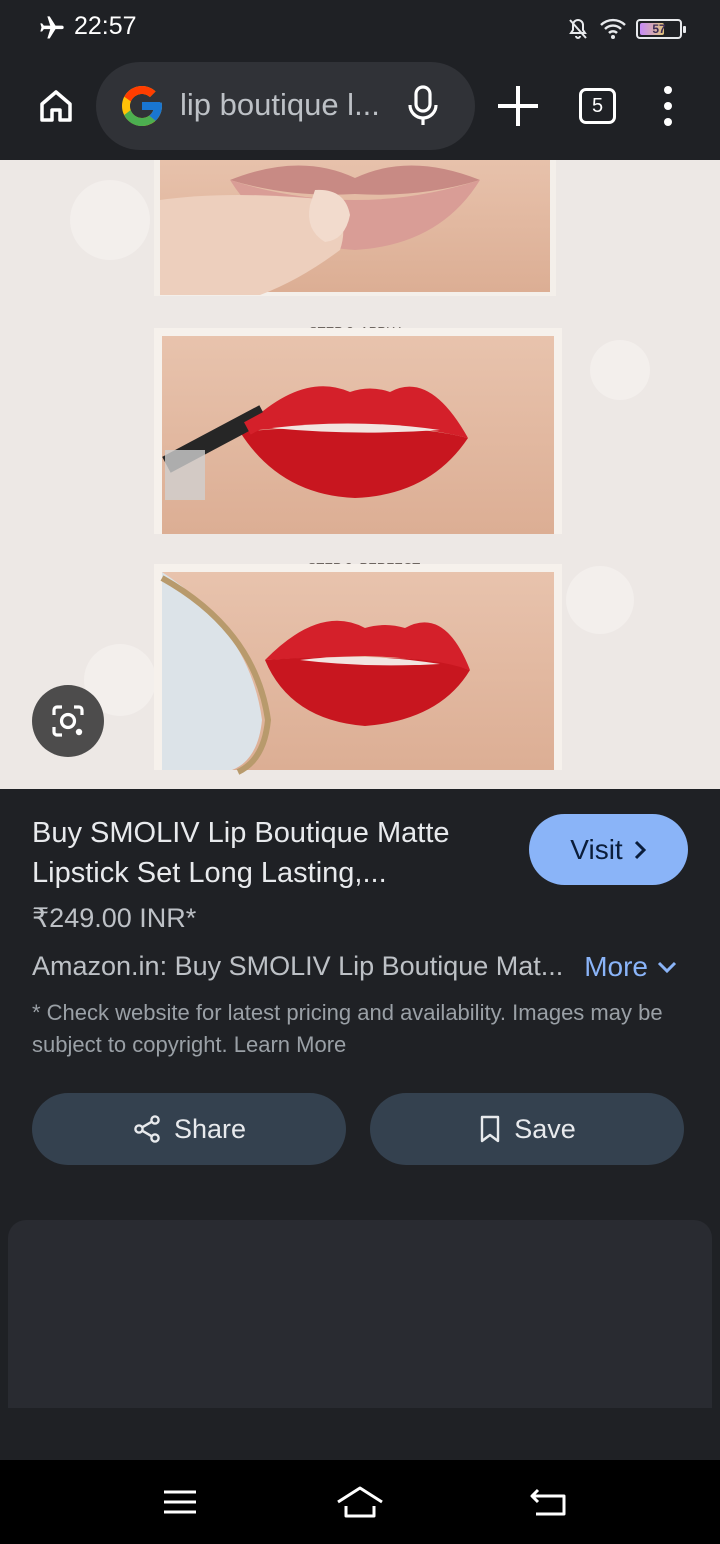 The height and width of the screenshot is (1544, 720). I want to click on price: ₹249.00 INR*, so click(114, 918).